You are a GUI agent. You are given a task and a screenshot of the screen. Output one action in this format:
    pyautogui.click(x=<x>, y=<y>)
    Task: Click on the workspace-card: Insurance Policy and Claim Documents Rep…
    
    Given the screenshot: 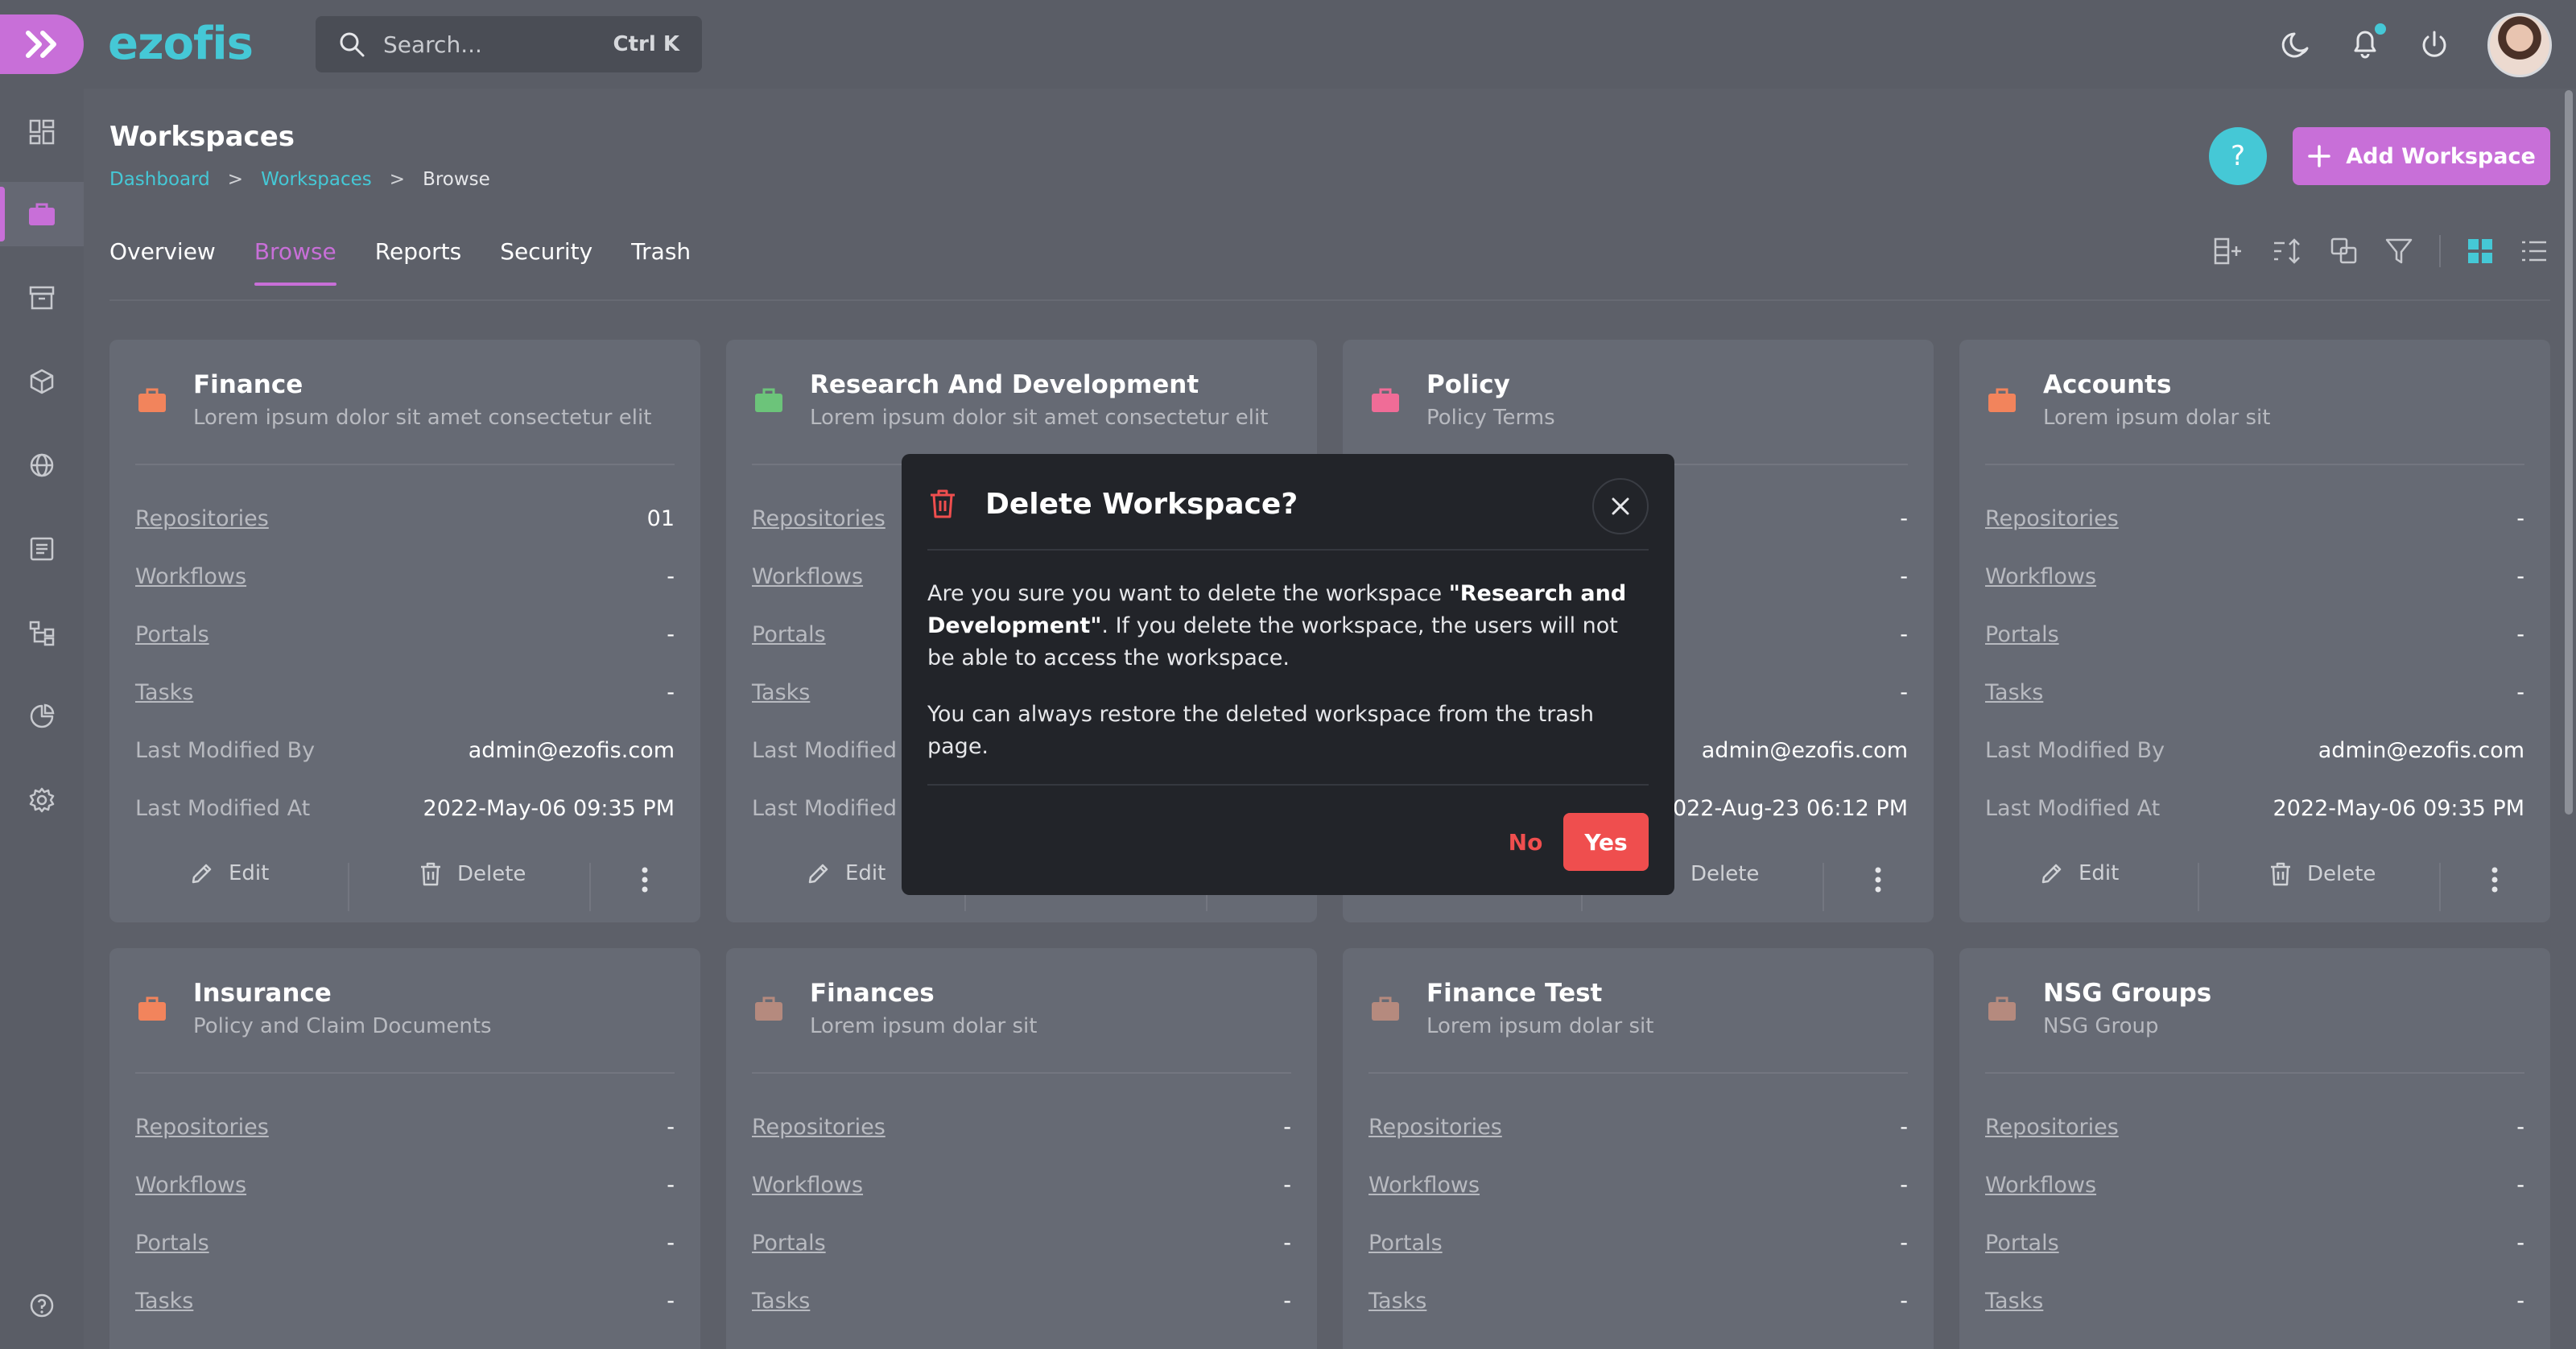 What is the action you would take?
    pyautogui.click(x=404, y=1148)
    